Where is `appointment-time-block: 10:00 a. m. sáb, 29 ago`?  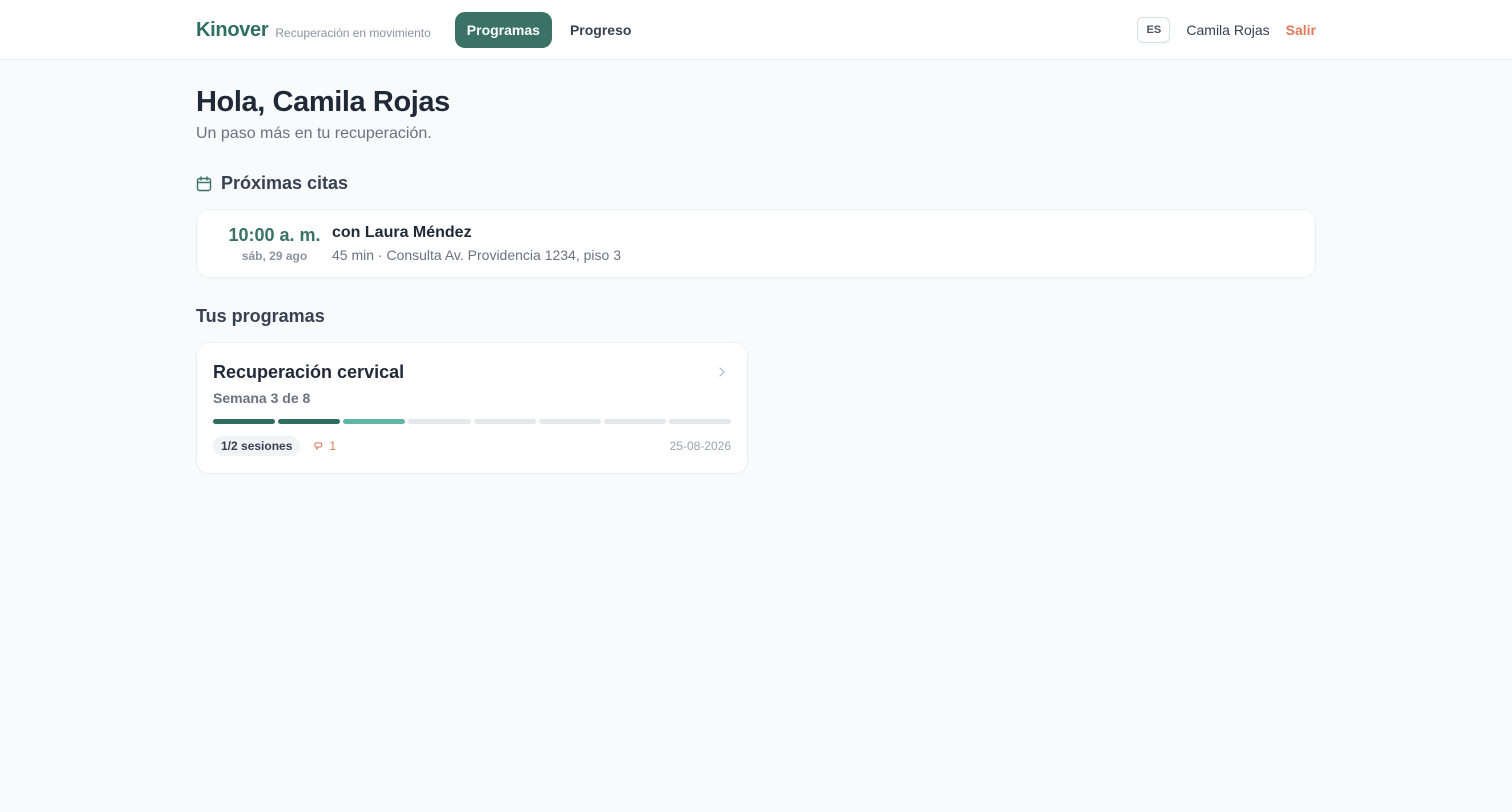
appointment-time-block: 10:00 a. m. sáb, 29 ago is located at coordinates (274, 244).